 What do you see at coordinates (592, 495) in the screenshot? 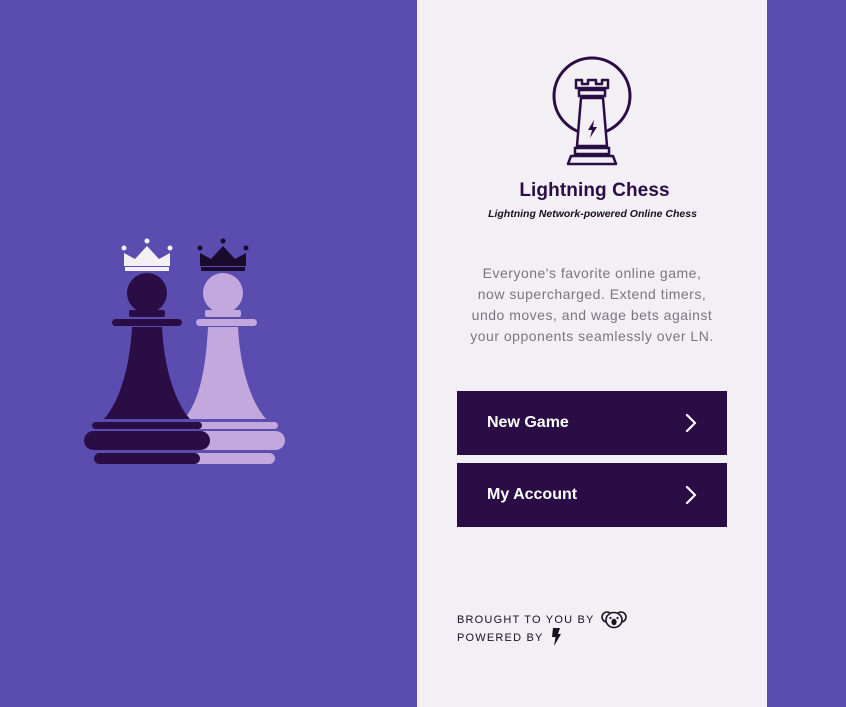
I see `my-account-button: My Account` at bounding box center [592, 495].